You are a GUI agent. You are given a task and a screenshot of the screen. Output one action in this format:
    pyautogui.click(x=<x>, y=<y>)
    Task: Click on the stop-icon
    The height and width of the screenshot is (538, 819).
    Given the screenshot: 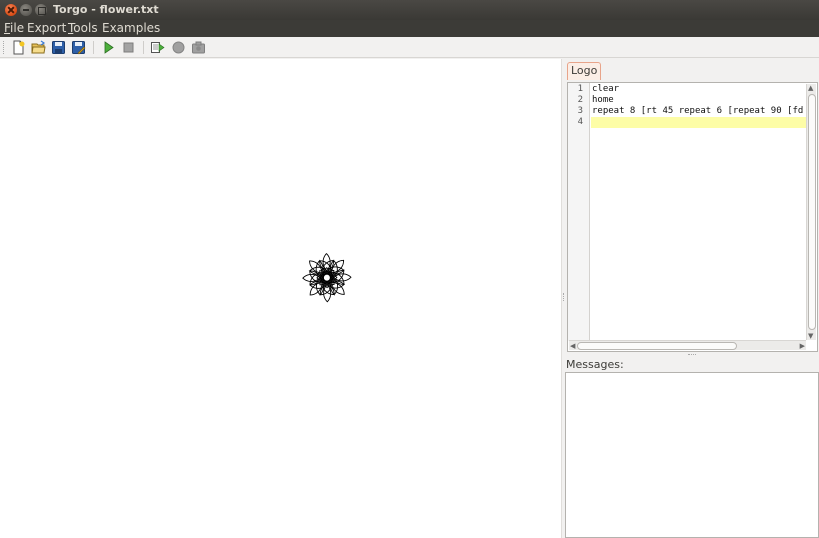 What is the action you would take?
    pyautogui.click(x=128, y=47)
    